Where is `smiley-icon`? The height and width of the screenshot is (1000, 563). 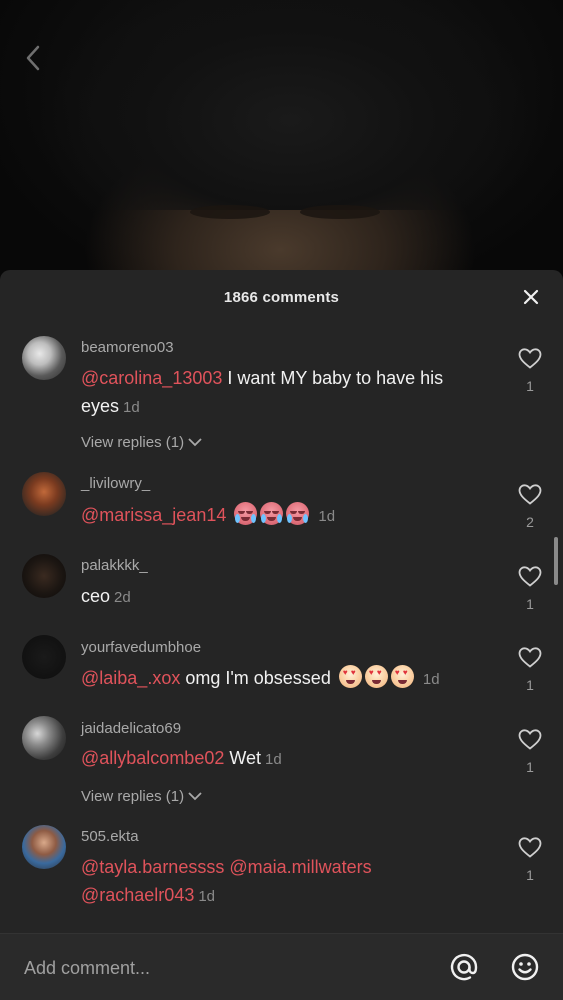
smiley-icon is located at coordinates (525, 967).